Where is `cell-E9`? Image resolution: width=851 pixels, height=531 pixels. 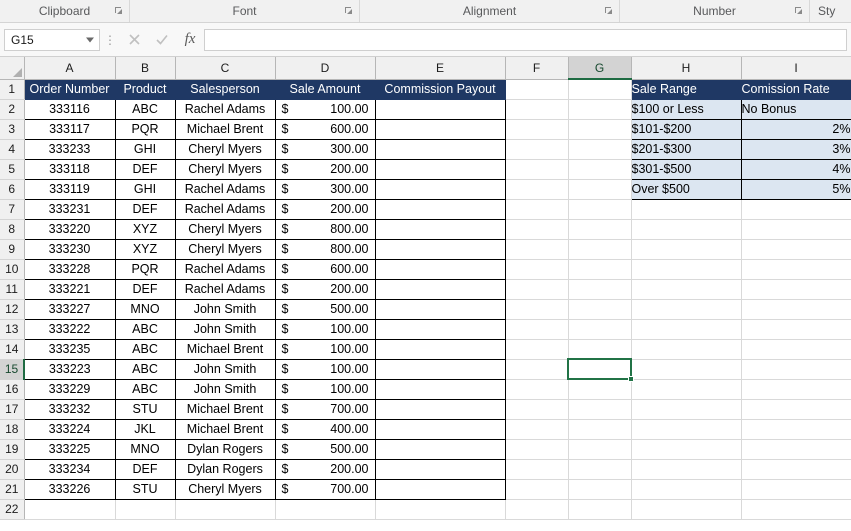
cell-E9 is located at coordinates (440, 249).